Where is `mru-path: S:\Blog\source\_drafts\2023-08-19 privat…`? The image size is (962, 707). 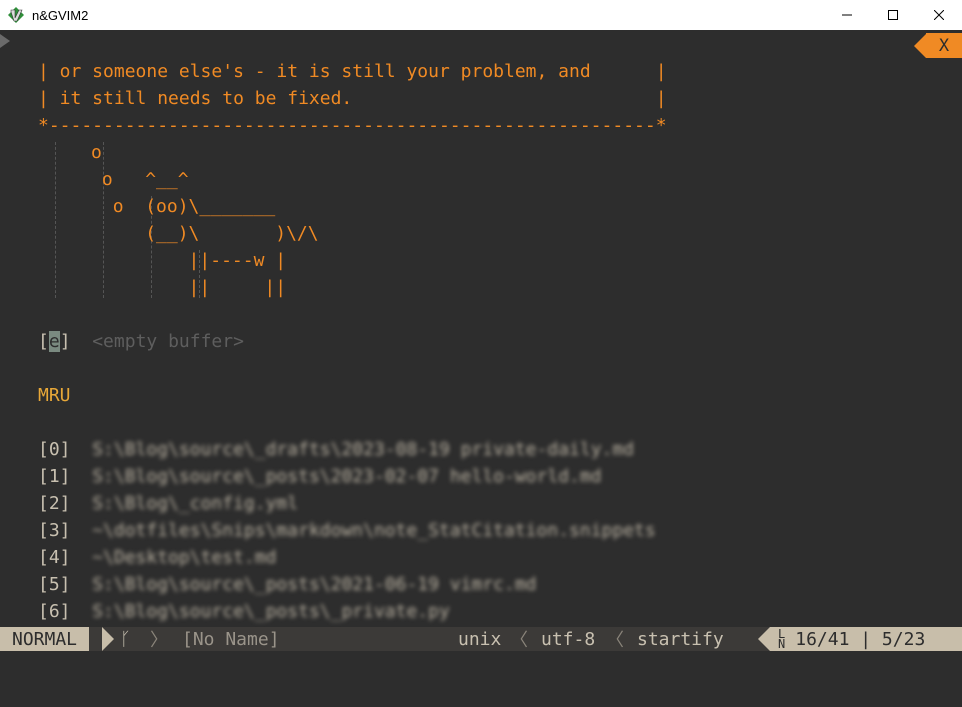
mru-path: S:\Blog\source\_drafts\2023-08-19 privat… is located at coordinates (363, 449).